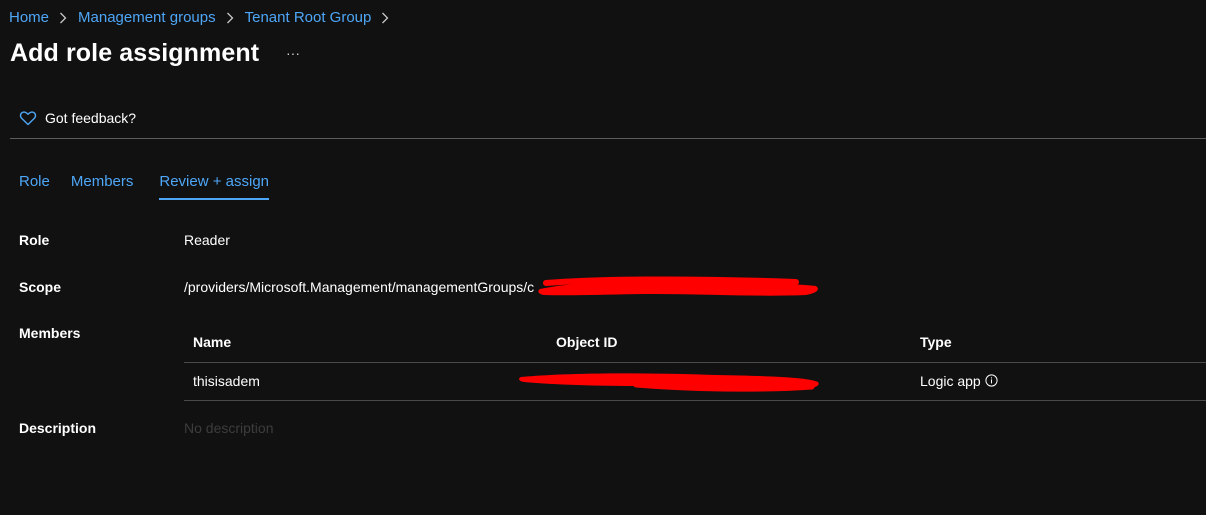 The height and width of the screenshot is (515, 1206). I want to click on tab-review-assign: Review + assign, so click(214, 186).